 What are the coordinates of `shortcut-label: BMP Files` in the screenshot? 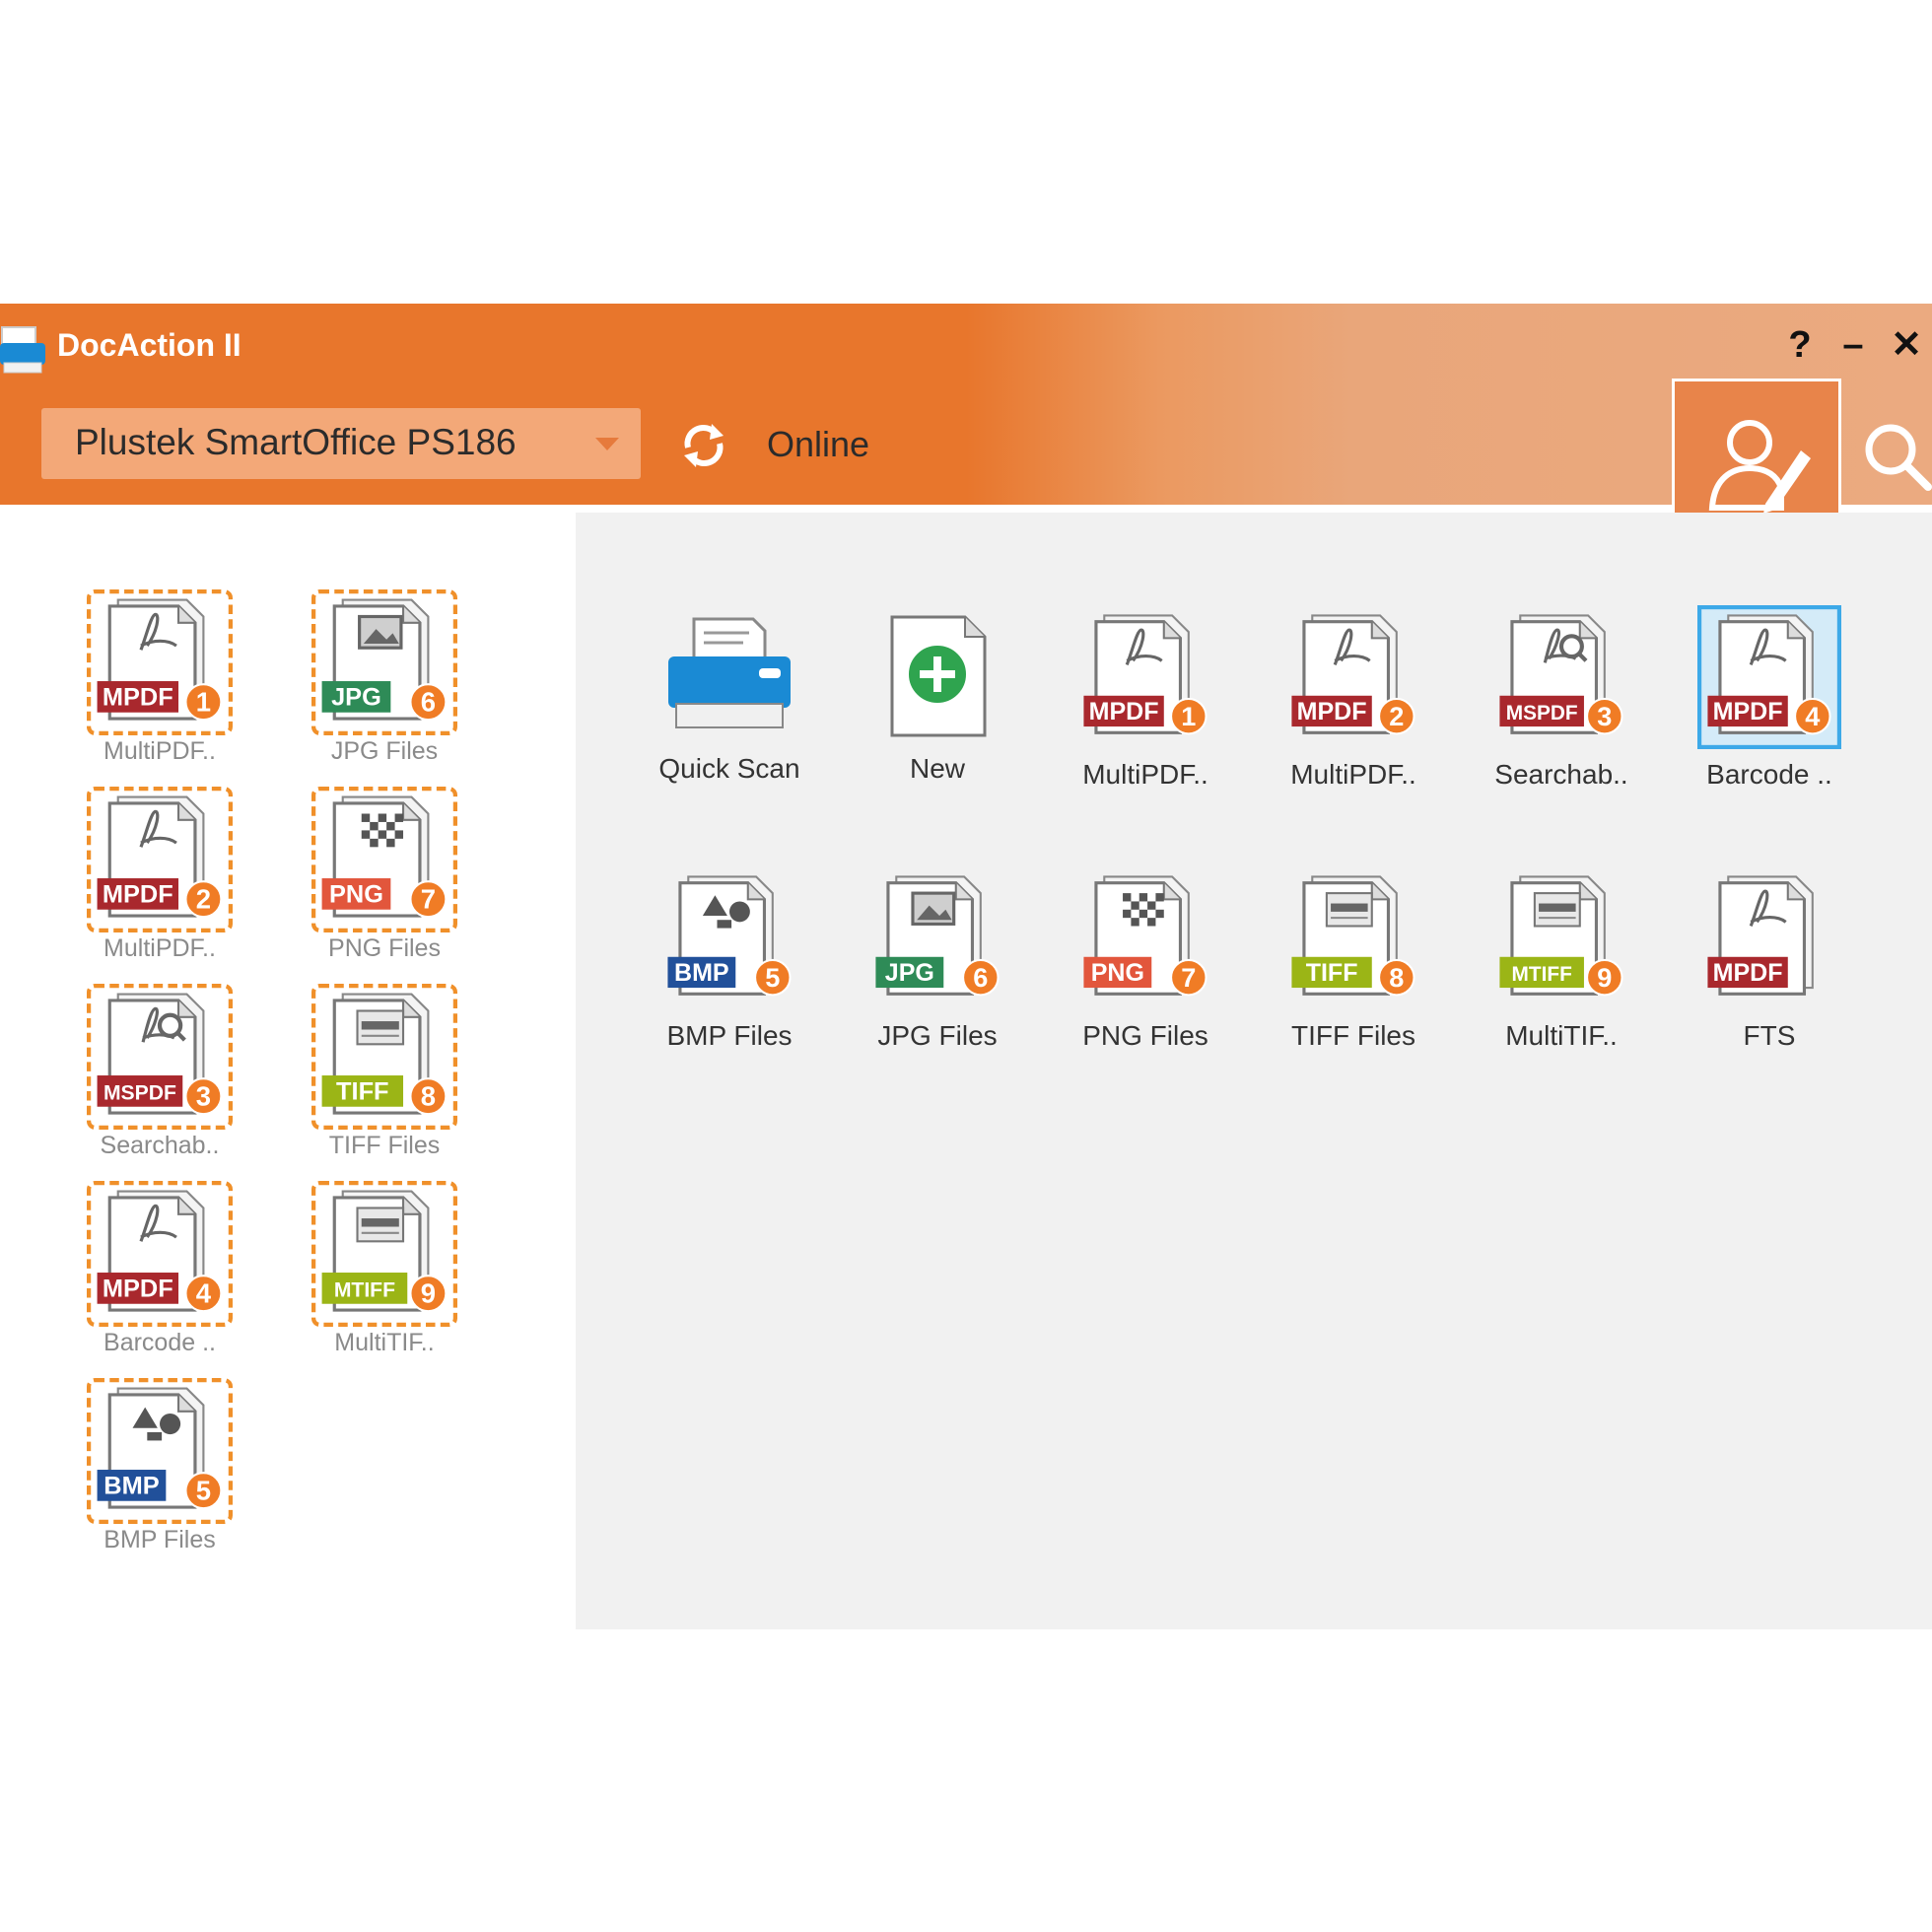 It's located at (160, 1540).